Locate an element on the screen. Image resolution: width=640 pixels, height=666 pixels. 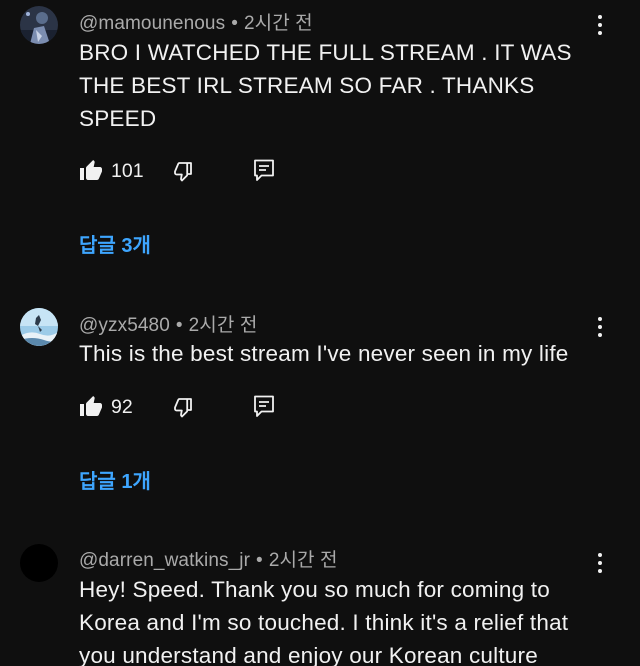
comment-author: @mamounenous is located at coordinates (152, 23).